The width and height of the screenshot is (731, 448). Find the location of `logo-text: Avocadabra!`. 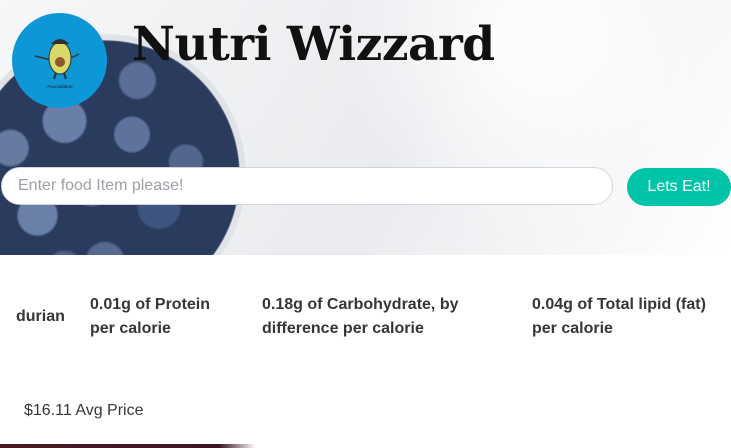

logo-text: Avocadabra! is located at coordinates (59, 86).